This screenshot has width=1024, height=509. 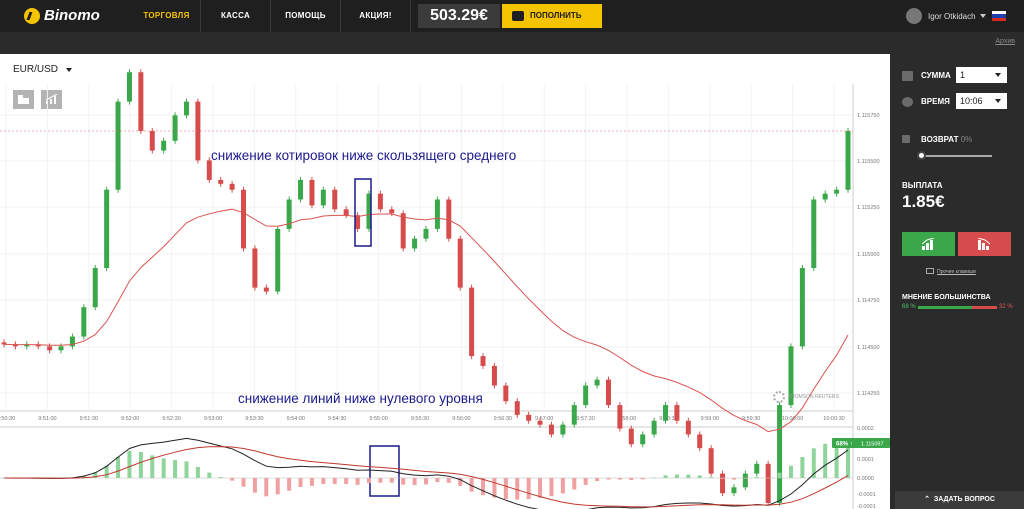 I want to click on y-tick-label: 1.114500, so click(x=868, y=348).